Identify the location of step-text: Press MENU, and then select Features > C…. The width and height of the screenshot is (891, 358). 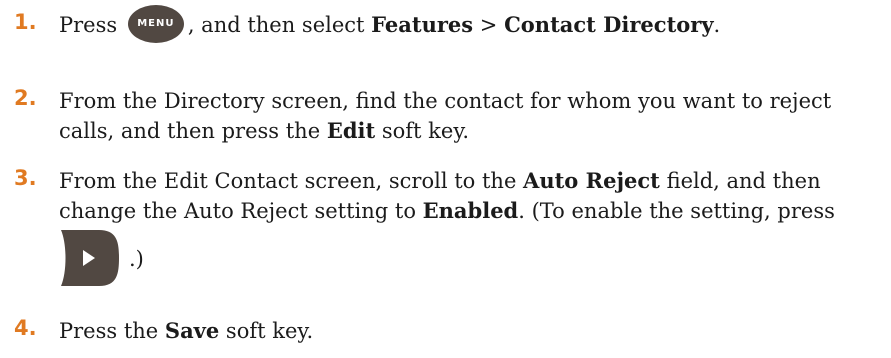
(471, 23).